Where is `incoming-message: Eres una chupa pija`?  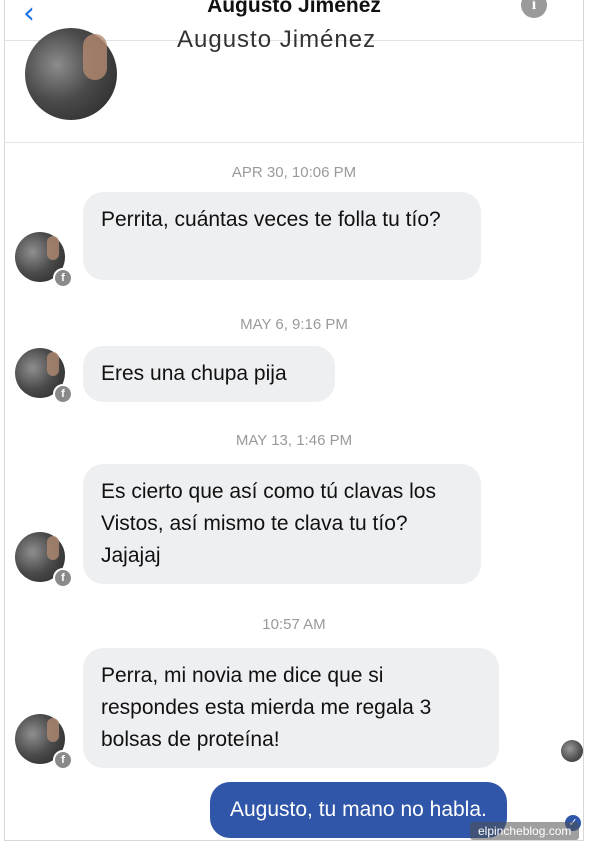
incoming-message: Eres una chupa pija is located at coordinates (209, 374).